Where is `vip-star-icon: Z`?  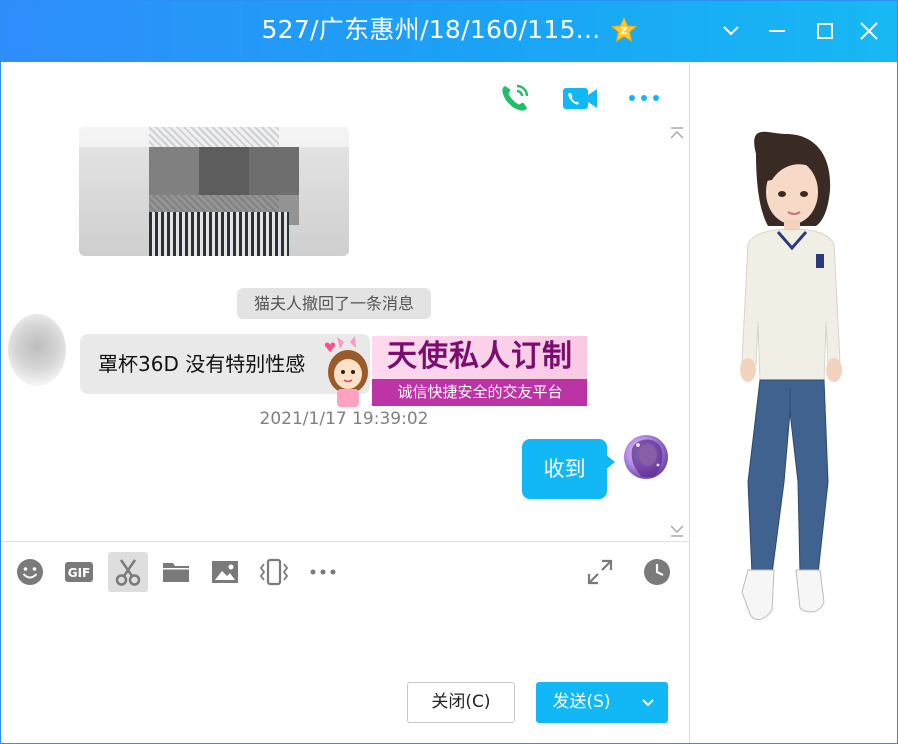 vip-star-icon: Z is located at coordinates (623, 30).